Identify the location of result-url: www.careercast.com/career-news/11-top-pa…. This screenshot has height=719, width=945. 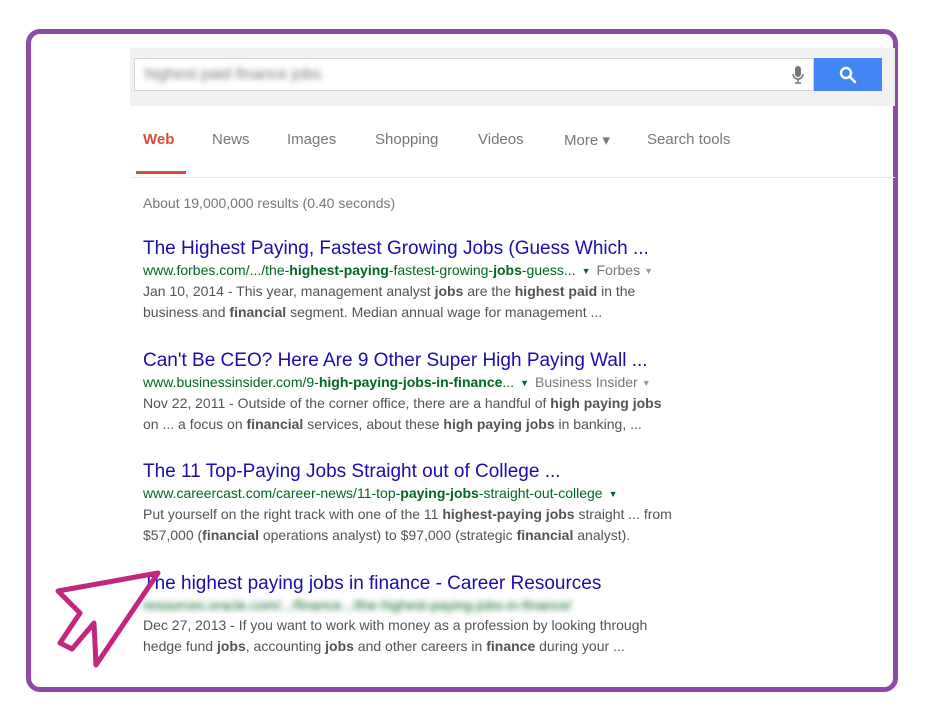
(380, 493).